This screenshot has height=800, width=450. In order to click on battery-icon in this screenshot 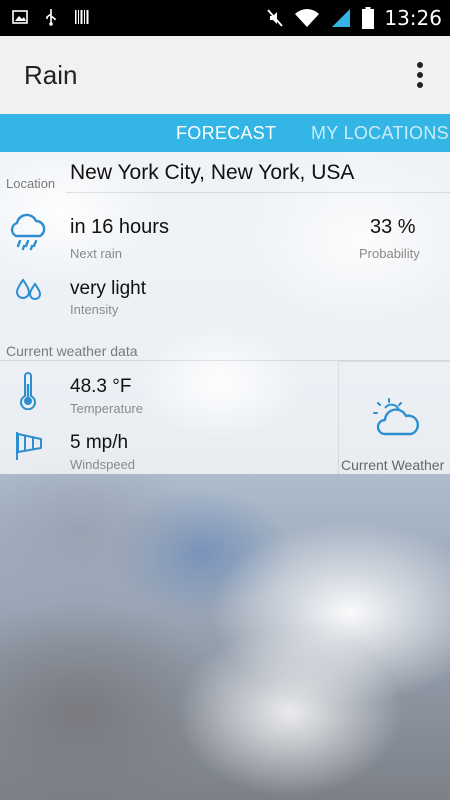, I will do `click(368, 18)`.